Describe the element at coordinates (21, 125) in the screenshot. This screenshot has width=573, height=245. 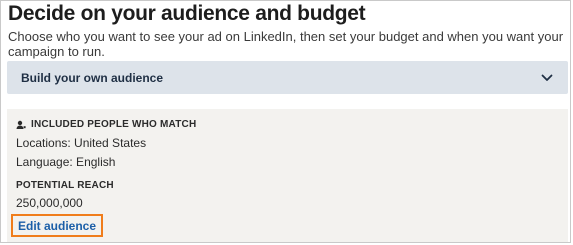
I see `people-icon` at that location.